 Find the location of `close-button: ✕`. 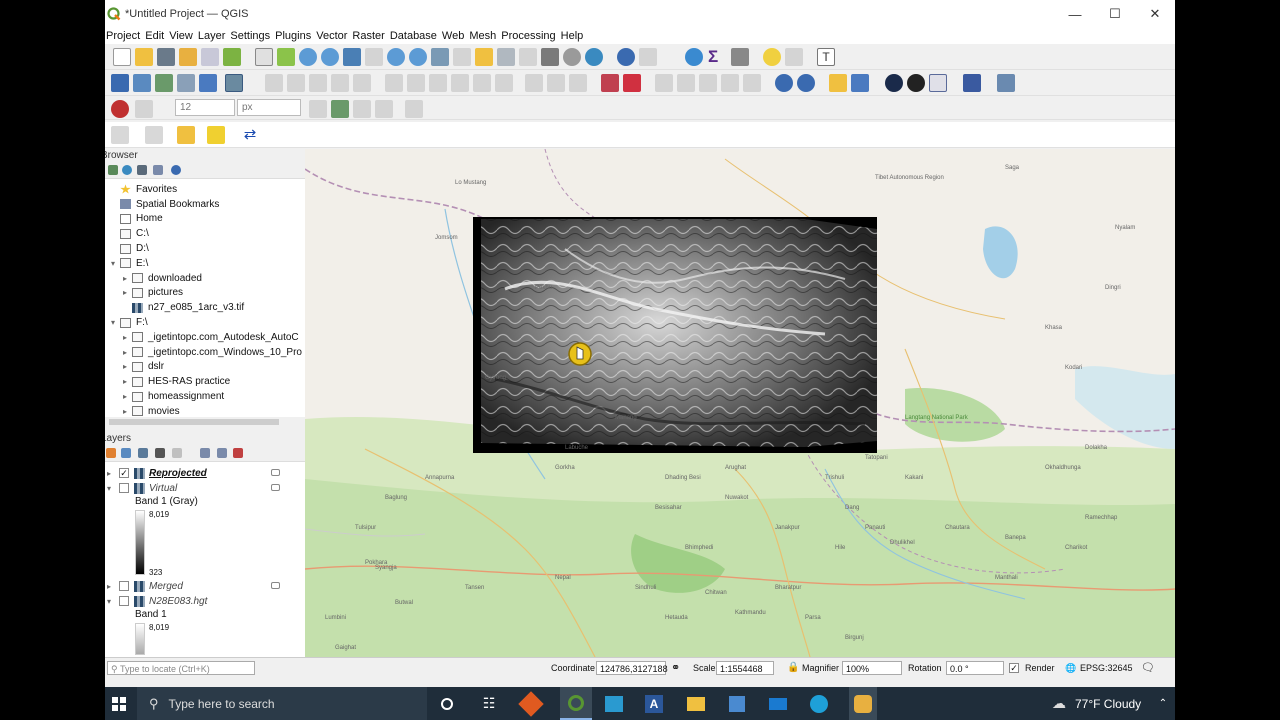

close-button: ✕ is located at coordinates (1155, 14).